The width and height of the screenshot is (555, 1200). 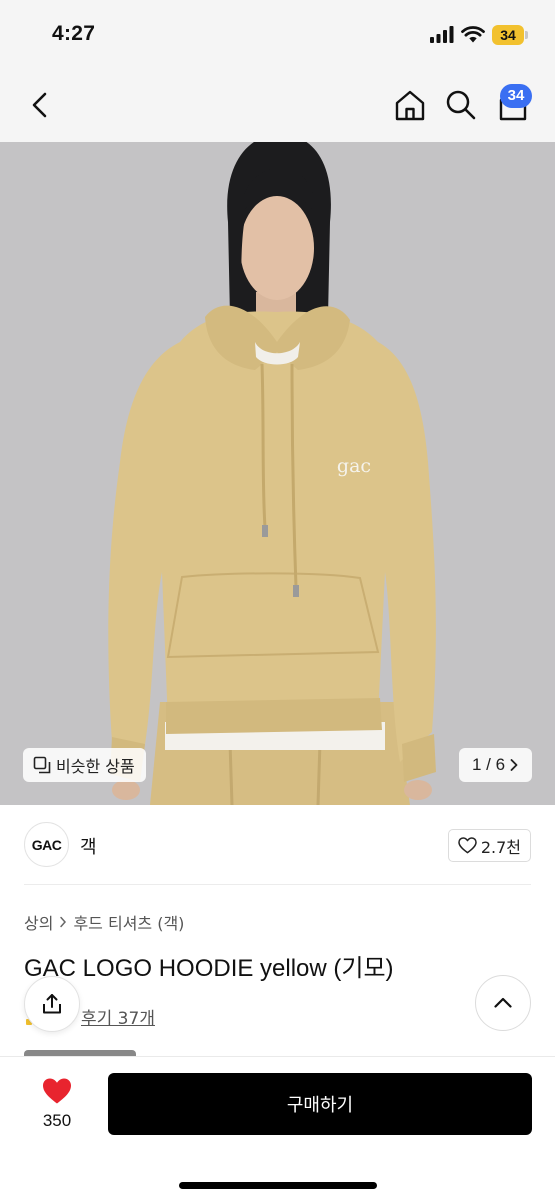 I want to click on buy-button-label: 구매하기, so click(x=320, y=1105).